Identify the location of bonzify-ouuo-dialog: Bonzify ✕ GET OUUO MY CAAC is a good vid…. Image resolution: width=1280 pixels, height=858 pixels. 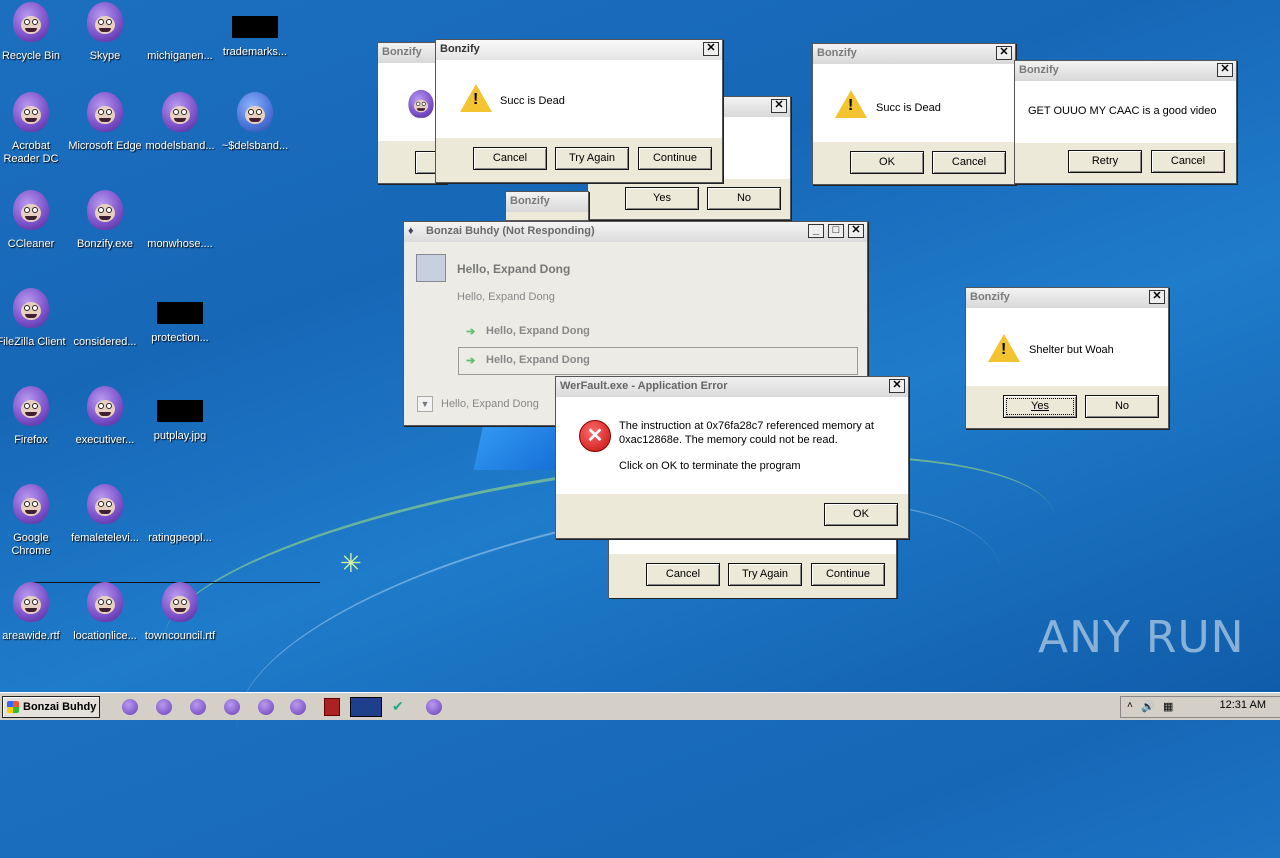
(1125, 122).